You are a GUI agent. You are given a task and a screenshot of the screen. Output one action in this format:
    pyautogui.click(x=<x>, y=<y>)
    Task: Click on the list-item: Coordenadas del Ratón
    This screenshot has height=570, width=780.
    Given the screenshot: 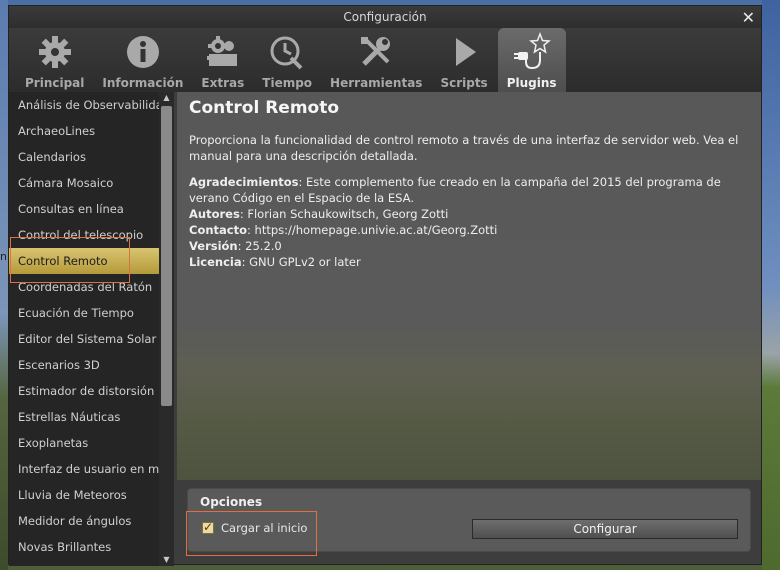 What is the action you would take?
    pyautogui.click(x=91, y=287)
    